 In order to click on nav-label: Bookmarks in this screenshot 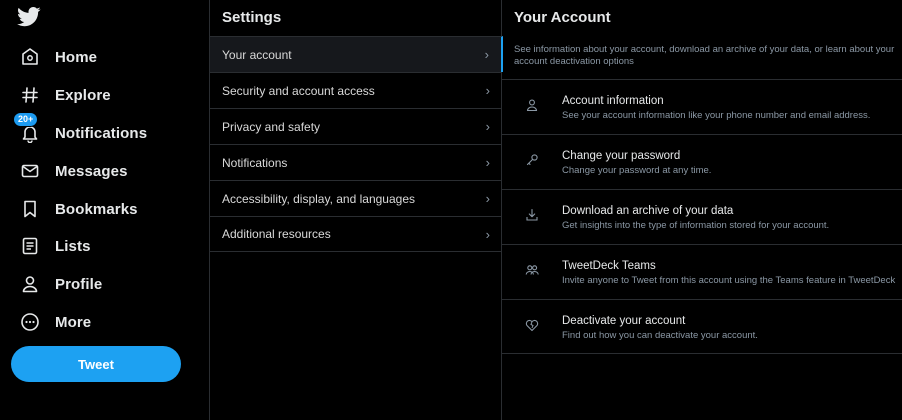, I will do `click(96, 209)`.